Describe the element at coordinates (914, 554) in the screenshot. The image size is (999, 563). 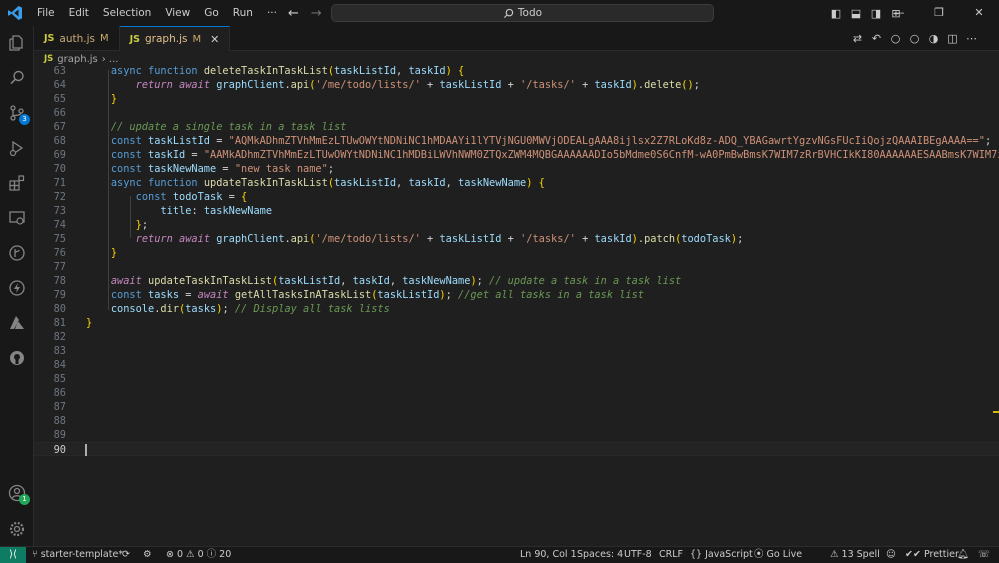
I see `double-check-icon: ✔✔` at that location.